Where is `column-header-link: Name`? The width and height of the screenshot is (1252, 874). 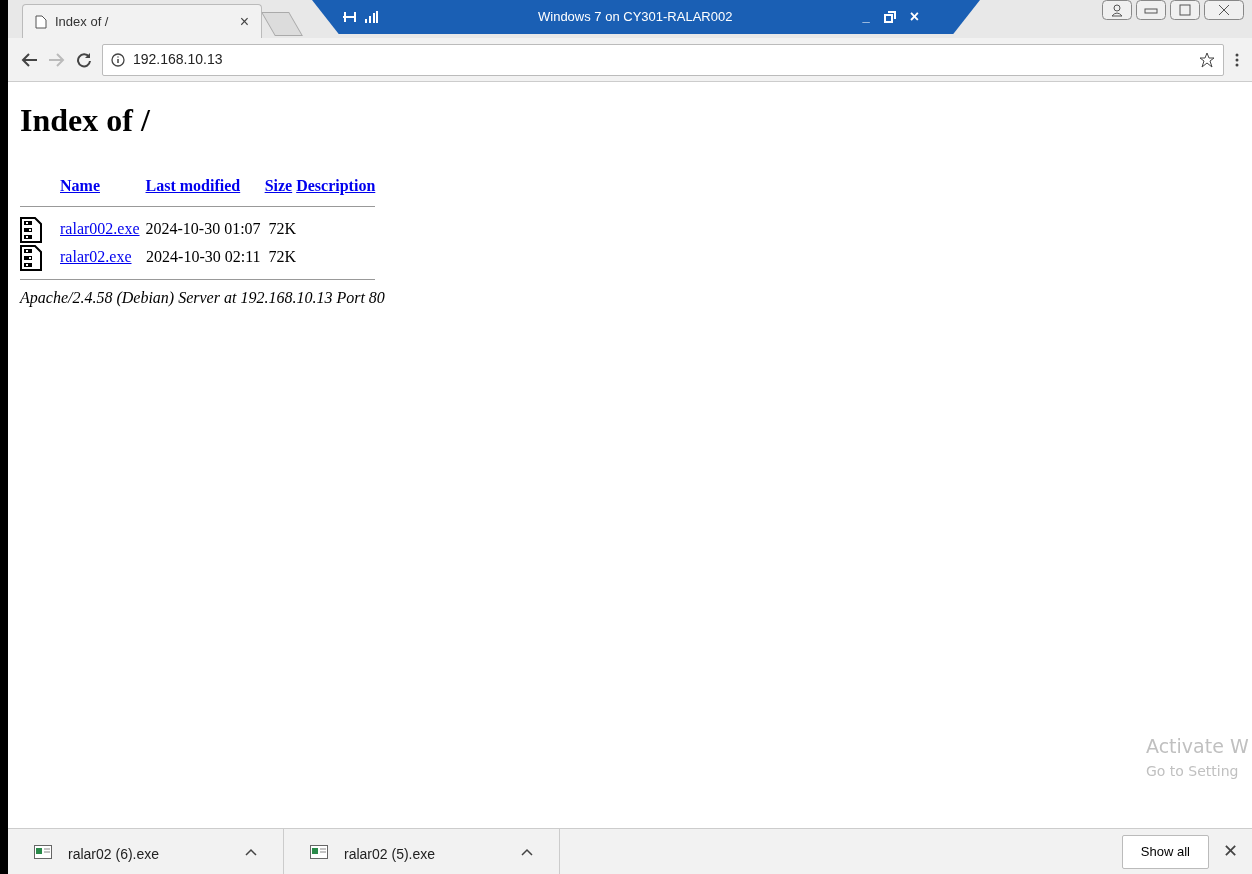
column-header-link: Name is located at coordinates (80, 185).